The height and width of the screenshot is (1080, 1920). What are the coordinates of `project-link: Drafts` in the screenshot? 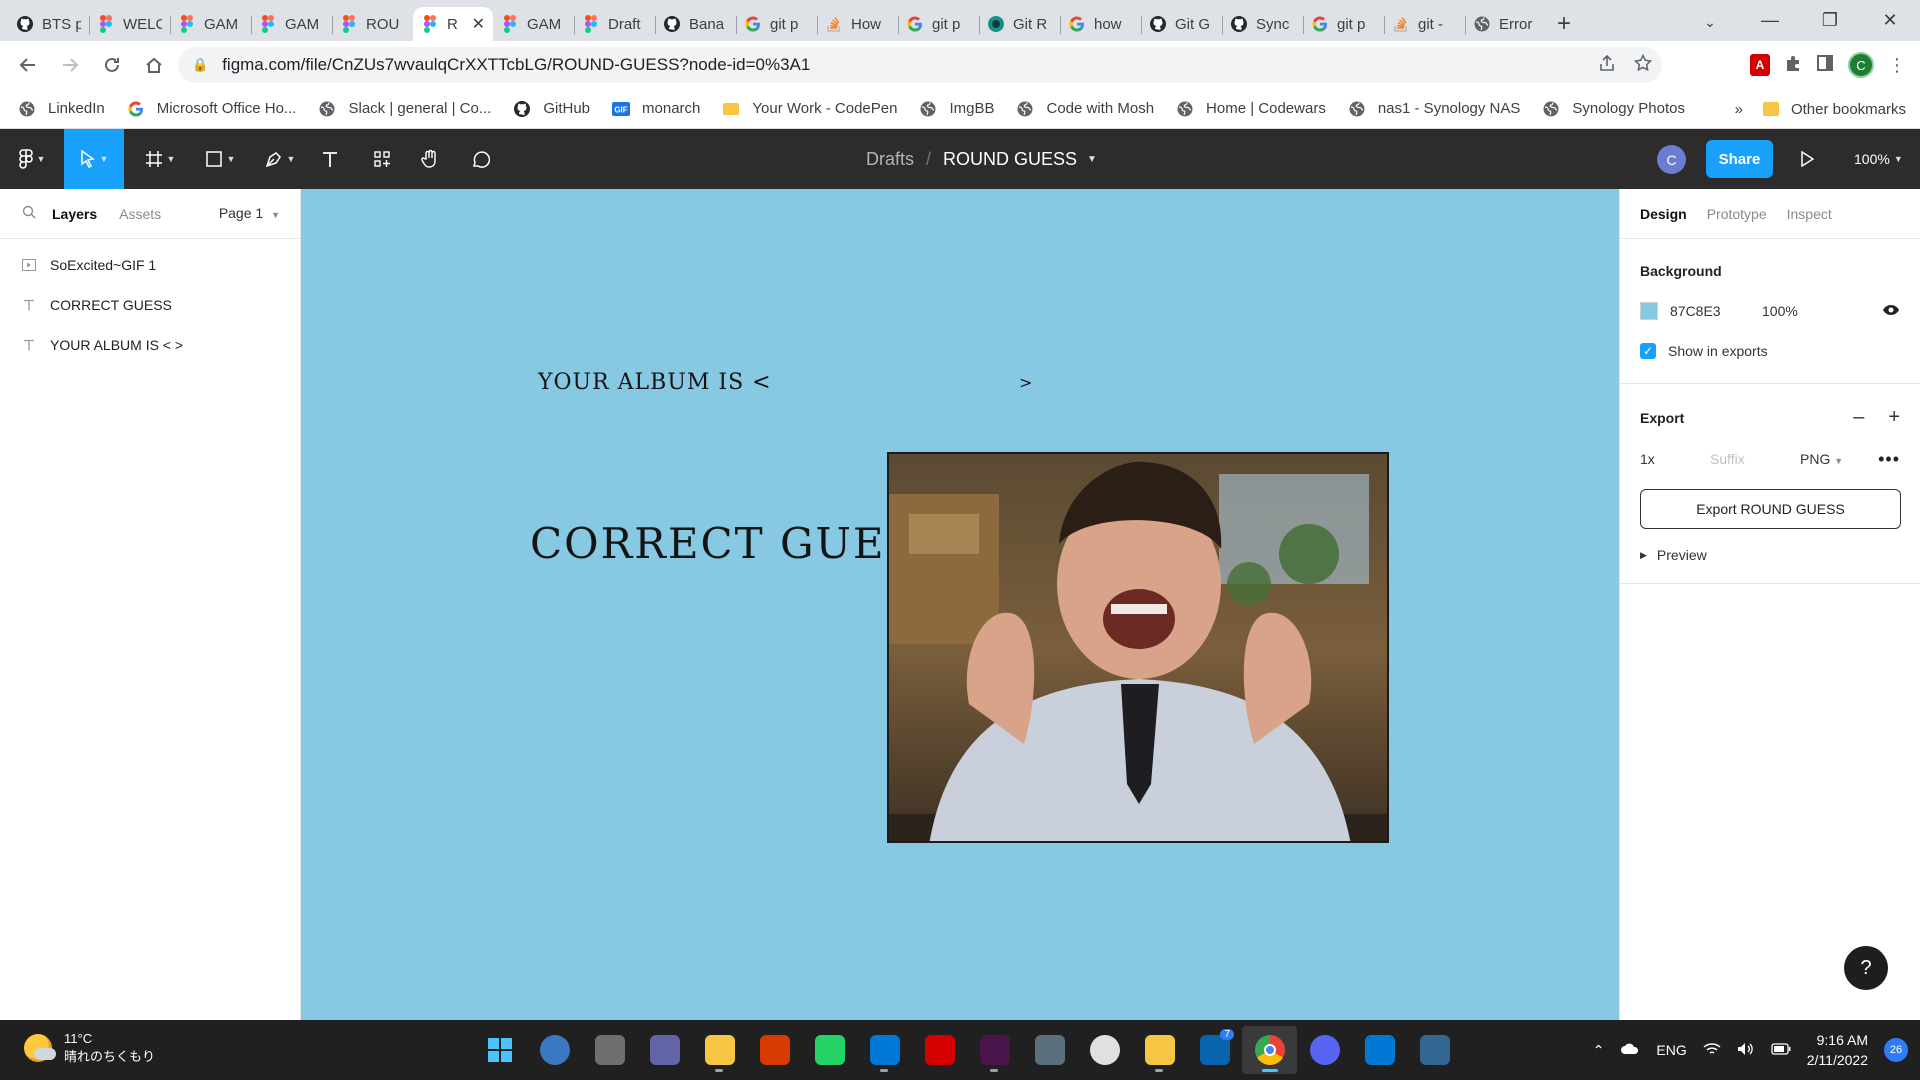 It's located at (890, 159).